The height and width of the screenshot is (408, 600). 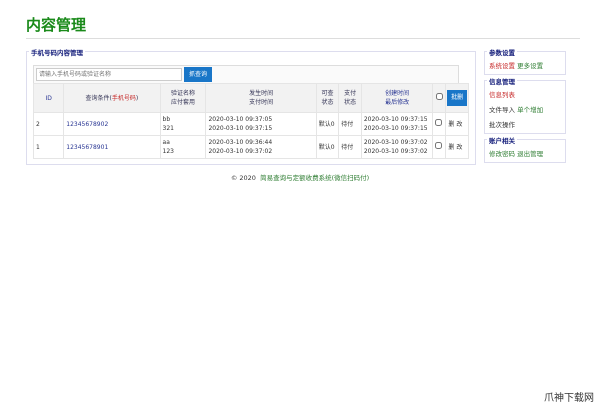 I want to click on params-panel: 参数设置 系统设置 更多设置, so click(x=525, y=61).